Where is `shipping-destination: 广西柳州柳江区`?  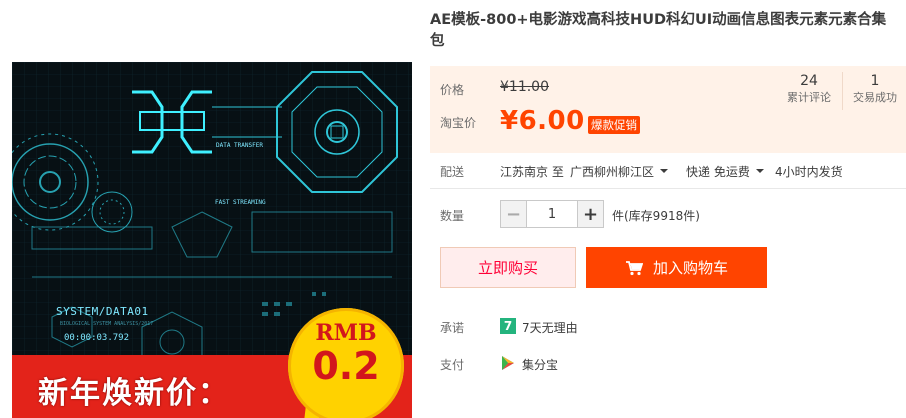 shipping-destination: 广西柳州柳江区 is located at coordinates (612, 172).